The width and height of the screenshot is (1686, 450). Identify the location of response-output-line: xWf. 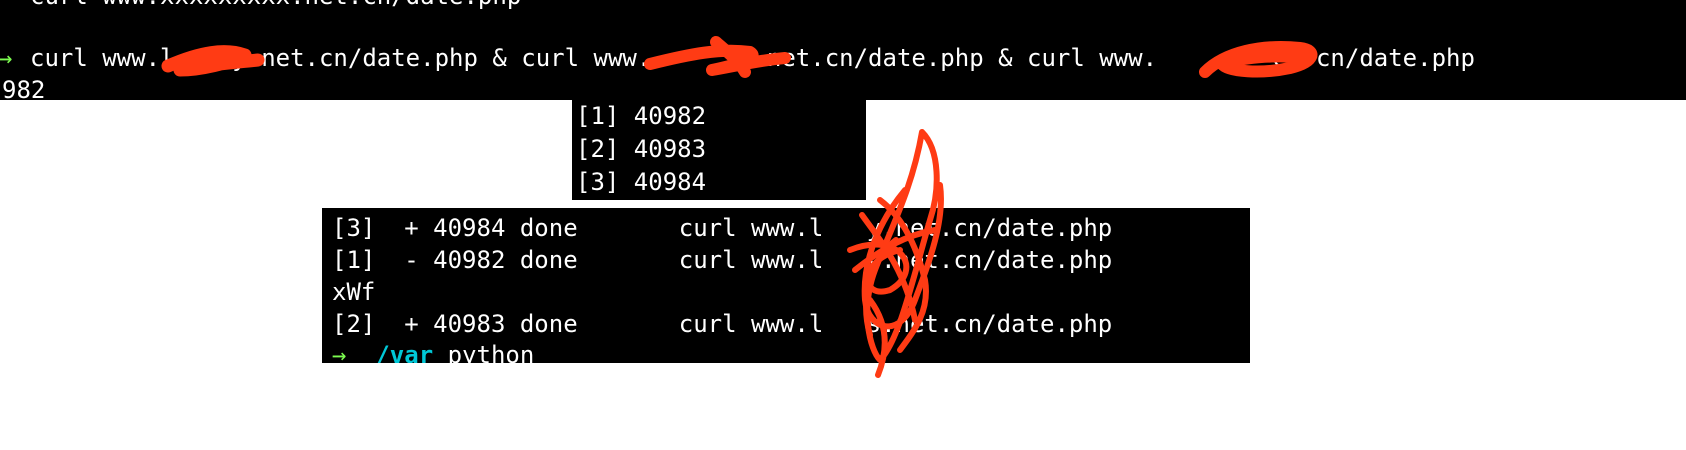
(354, 292).